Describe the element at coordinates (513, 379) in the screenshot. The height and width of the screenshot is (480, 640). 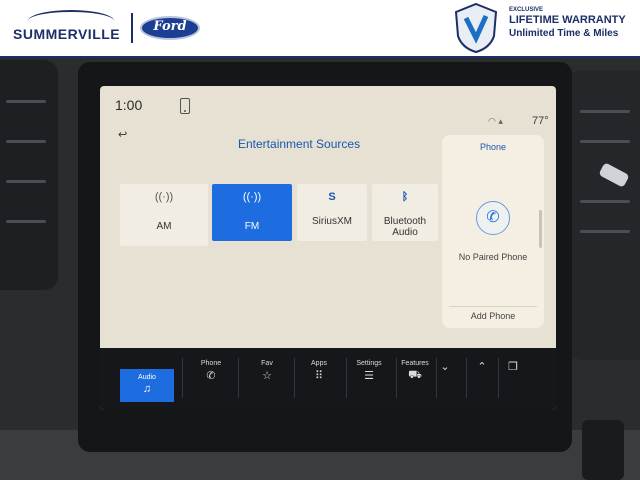
I see `nav-windows: ❐` at that location.